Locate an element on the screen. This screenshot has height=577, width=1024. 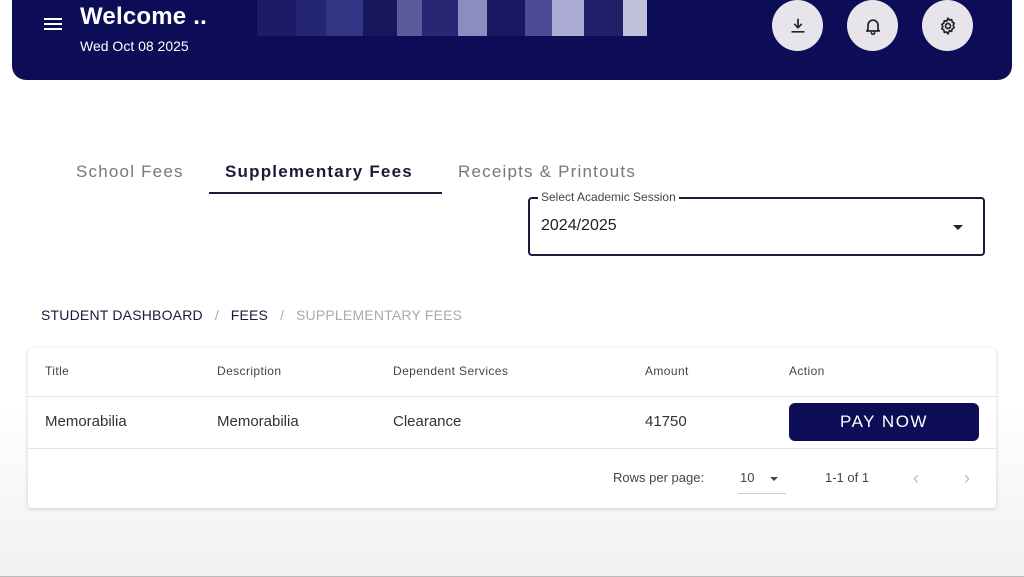
column-header-dependent-services: Dependent Services is located at coordinates (451, 371).